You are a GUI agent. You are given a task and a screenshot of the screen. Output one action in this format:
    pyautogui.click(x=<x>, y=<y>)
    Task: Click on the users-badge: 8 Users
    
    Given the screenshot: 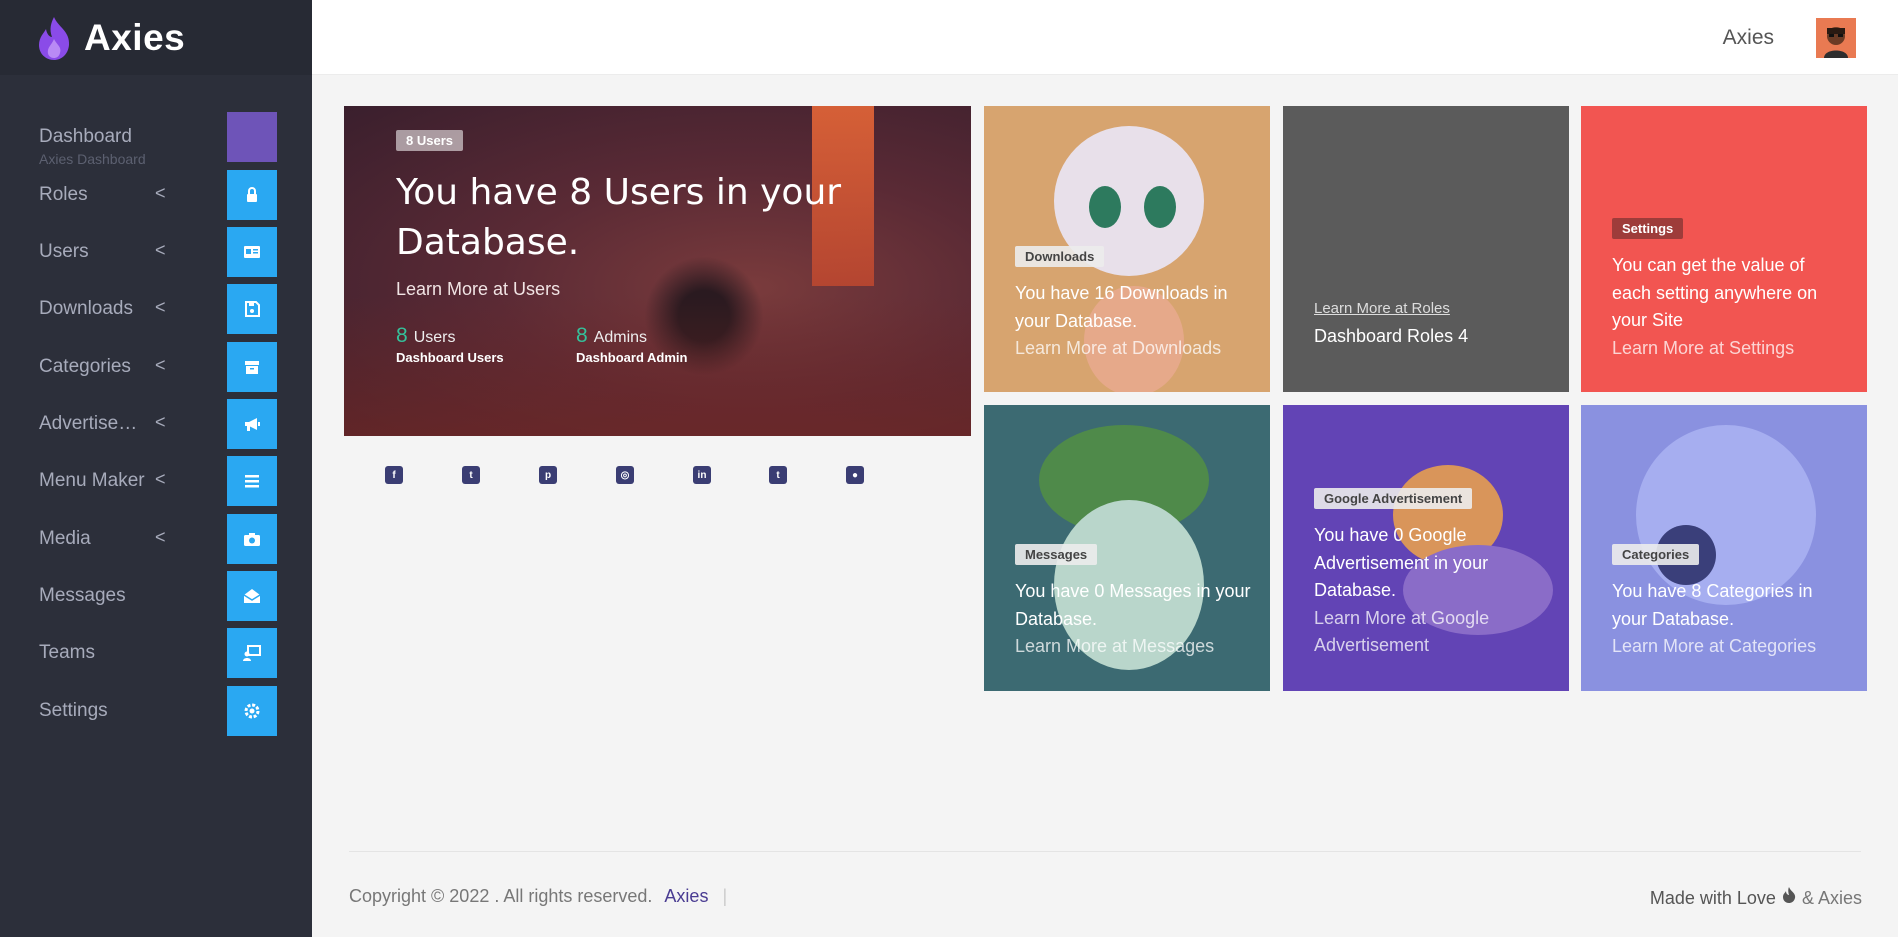 What is the action you would take?
    pyautogui.click(x=429, y=140)
    